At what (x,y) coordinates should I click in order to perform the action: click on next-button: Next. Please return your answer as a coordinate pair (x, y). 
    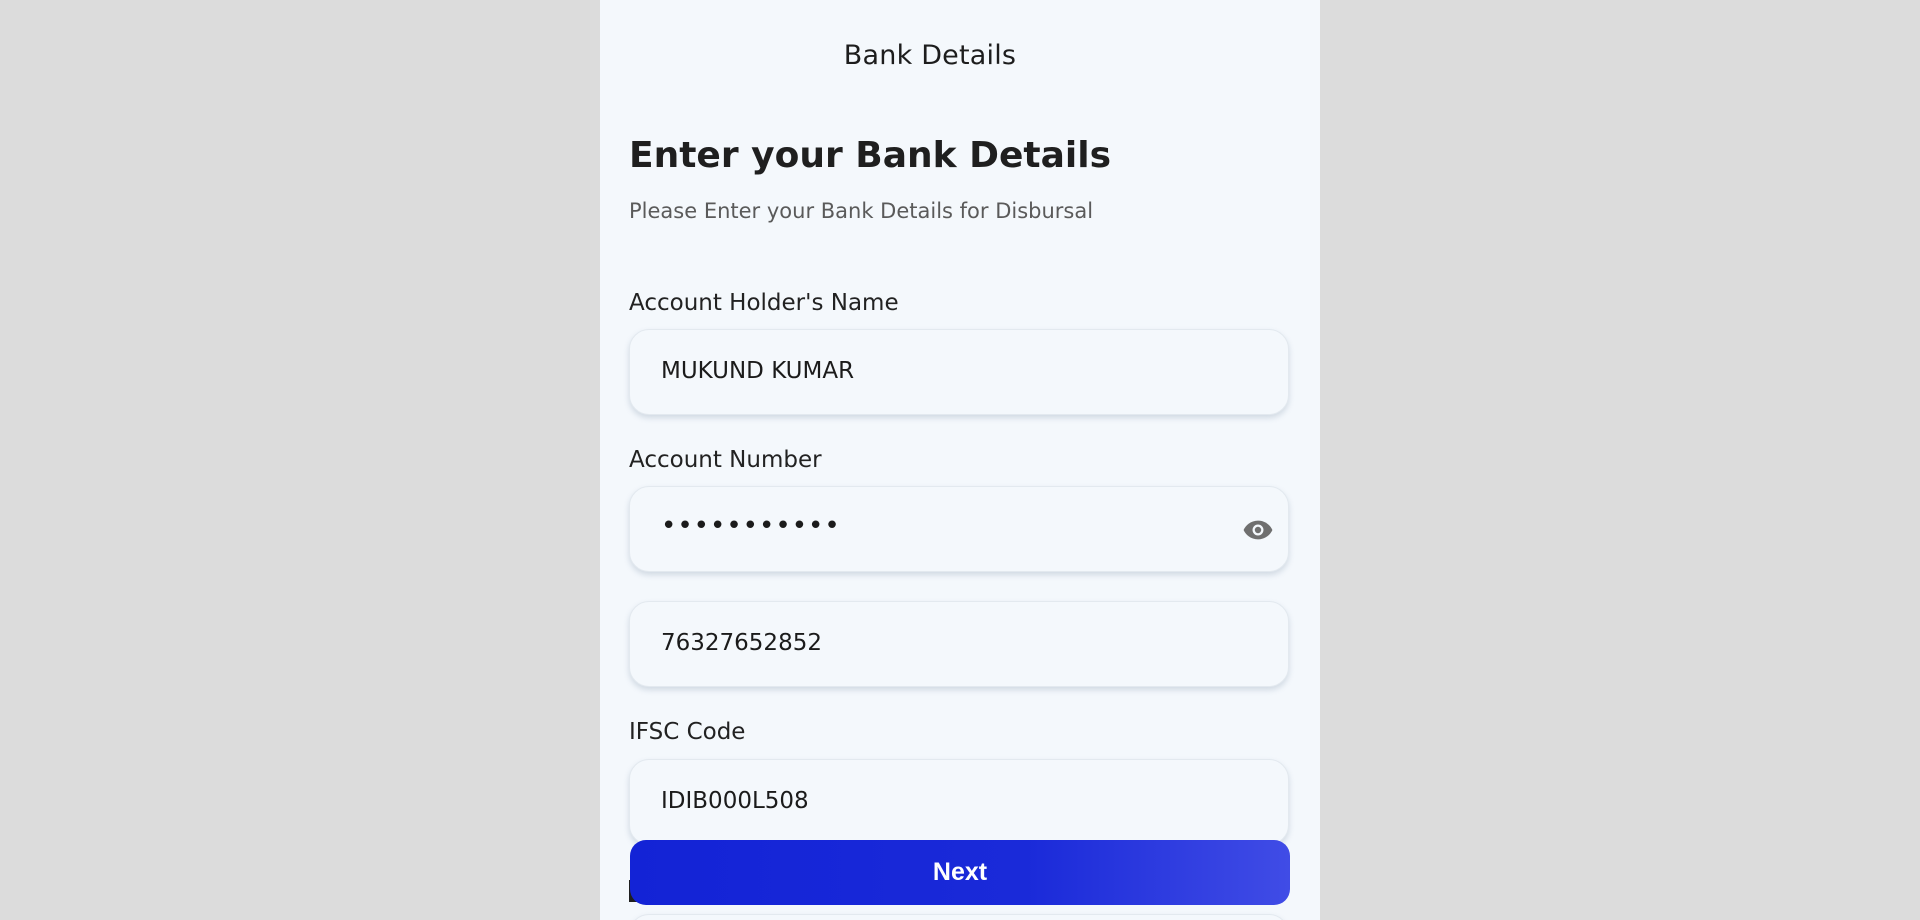
    Looking at the image, I should click on (960, 872).